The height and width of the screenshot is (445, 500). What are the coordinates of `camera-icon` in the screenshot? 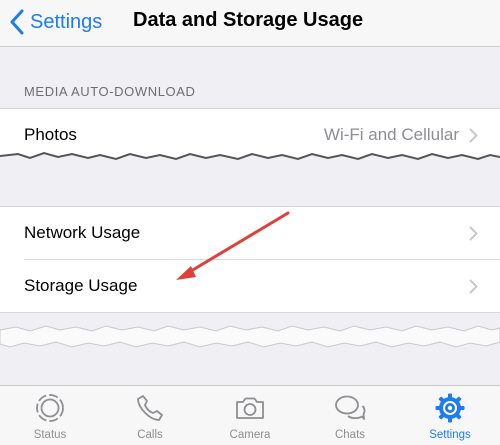 It's located at (250, 408).